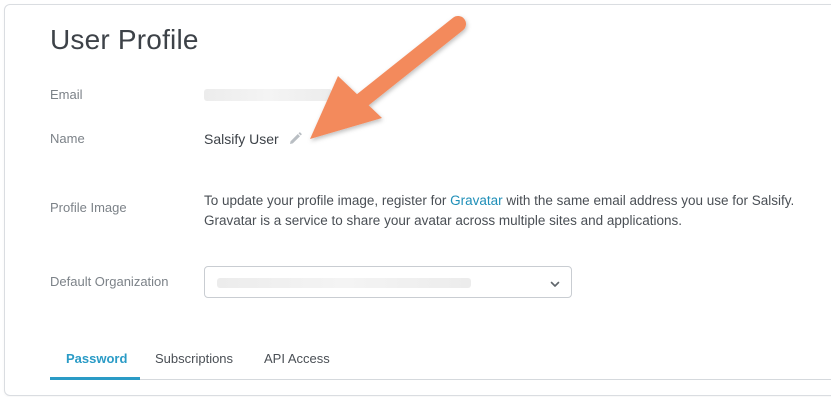 The image size is (831, 397). I want to click on profile-tabs: Password Subscriptions API Access, so click(440, 361).